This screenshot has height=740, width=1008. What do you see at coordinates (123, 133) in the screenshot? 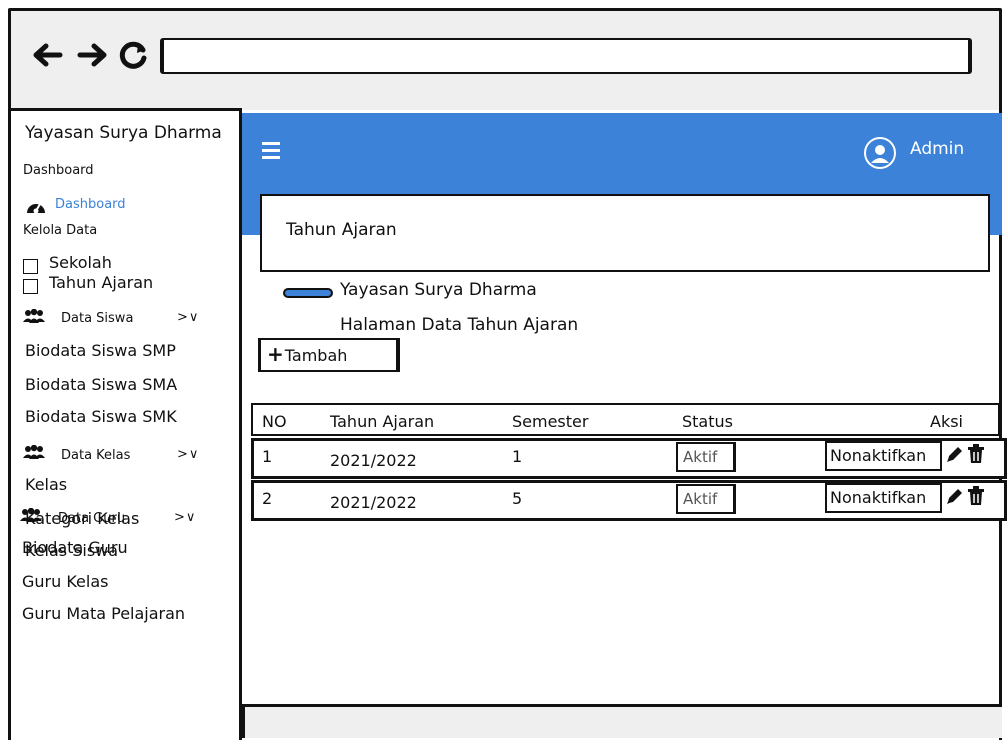
I see `brand-title: Yayasan Surya Dharma` at bounding box center [123, 133].